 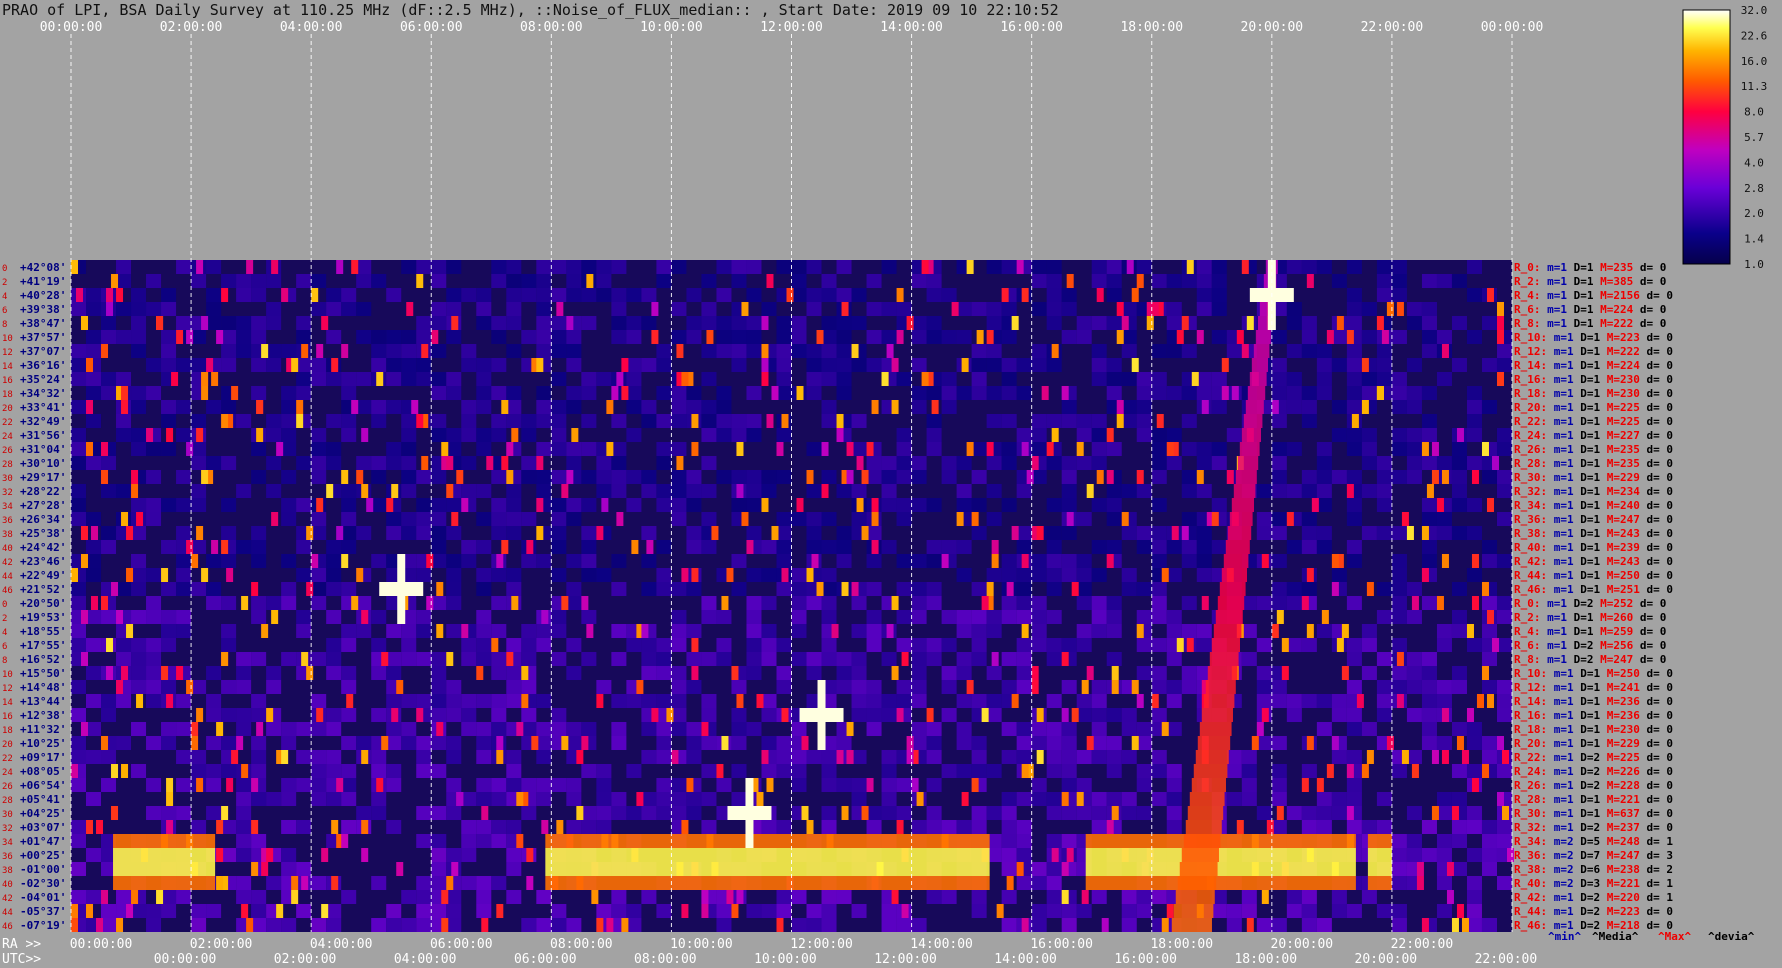 I want to click on utc-tick: 02:00:00, so click(x=305, y=959).